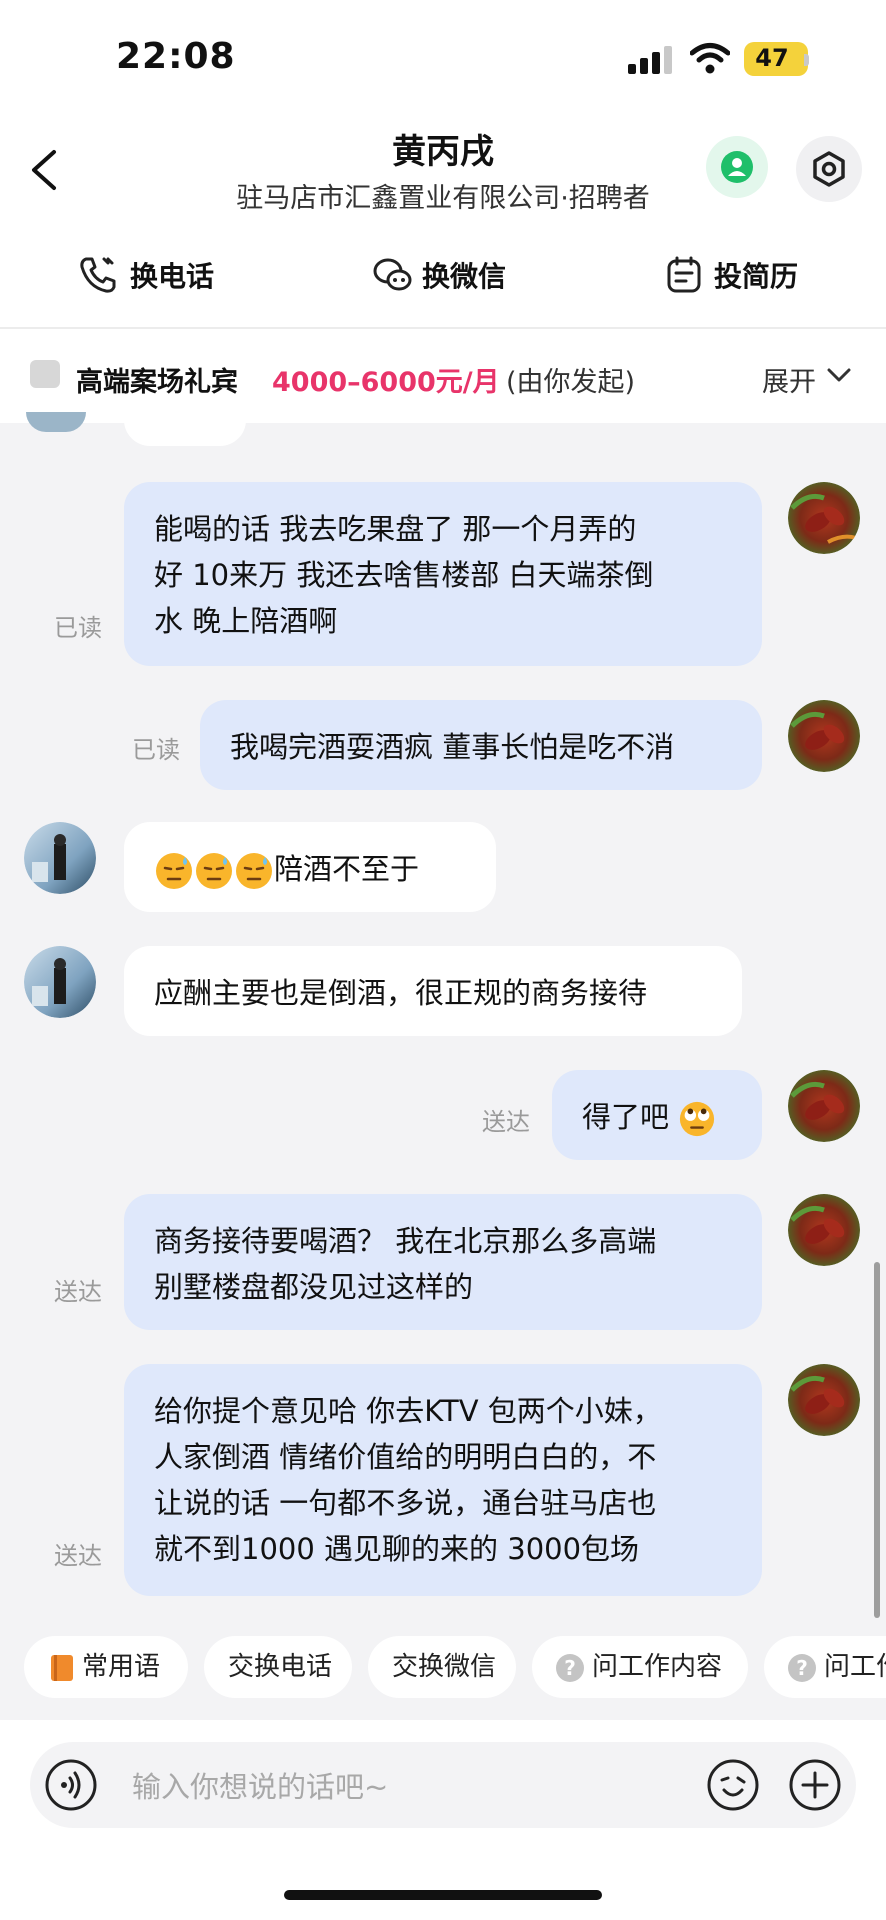  What do you see at coordinates (877, 1440) in the screenshot?
I see `scrollbar` at bounding box center [877, 1440].